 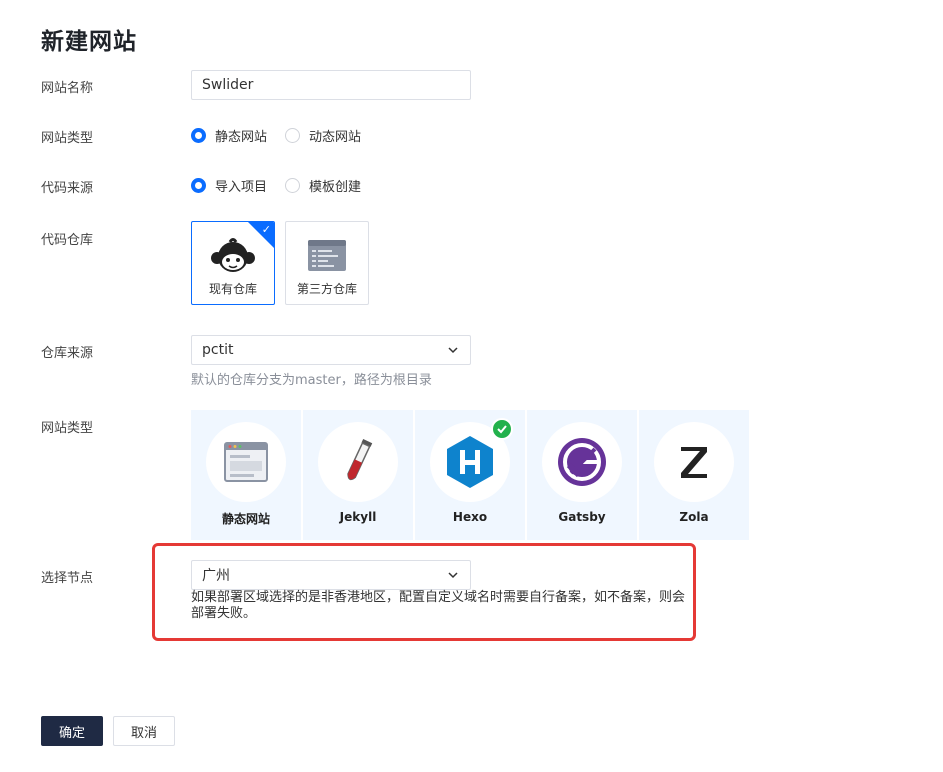 I want to click on test-tube-icon, so click(x=360, y=460).